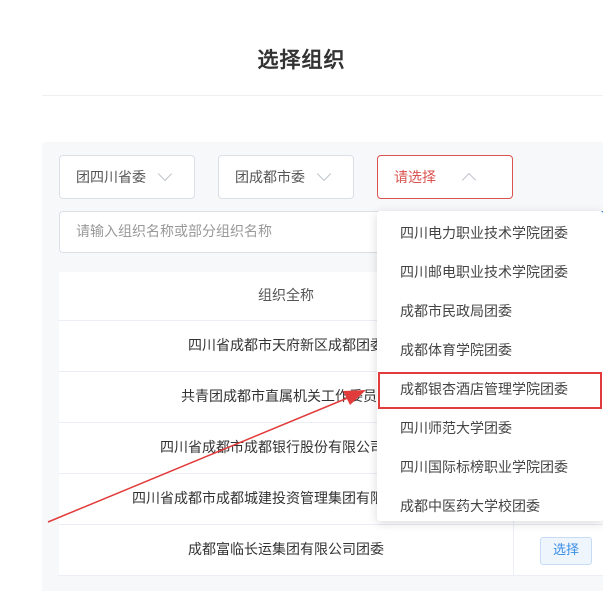  I want to click on dropdown-option: 成都中医药大学校团委, so click(490, 504).